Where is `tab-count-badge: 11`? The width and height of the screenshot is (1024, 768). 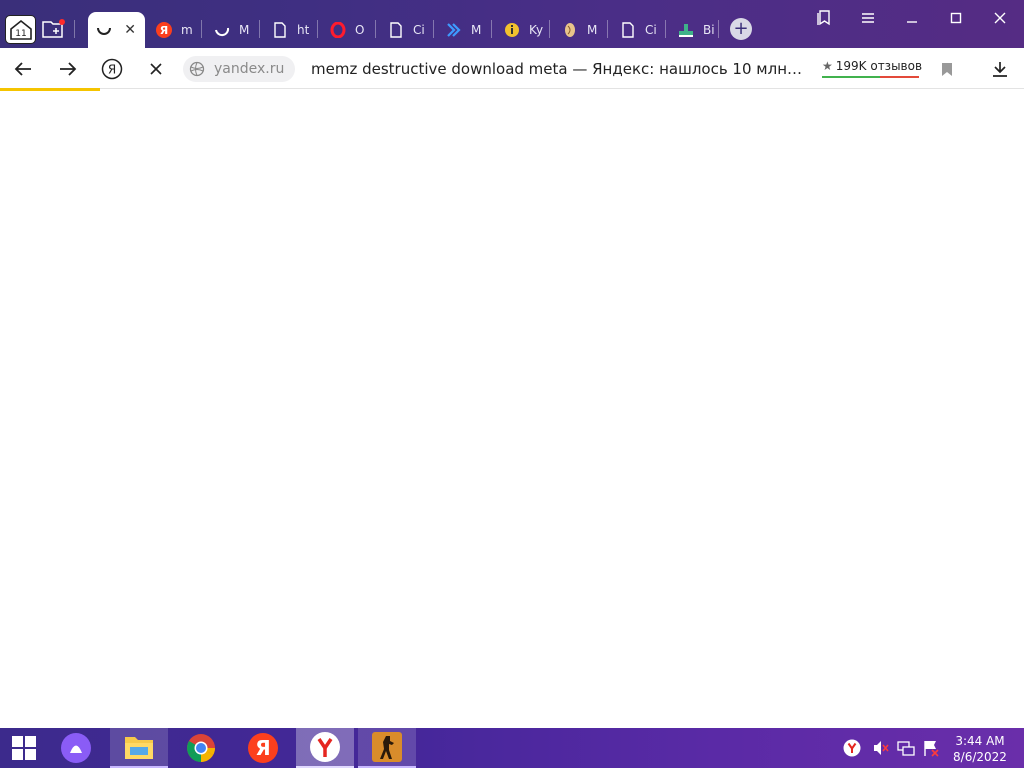
tab-count-badge: 11 is located at coordinates (20, 34).